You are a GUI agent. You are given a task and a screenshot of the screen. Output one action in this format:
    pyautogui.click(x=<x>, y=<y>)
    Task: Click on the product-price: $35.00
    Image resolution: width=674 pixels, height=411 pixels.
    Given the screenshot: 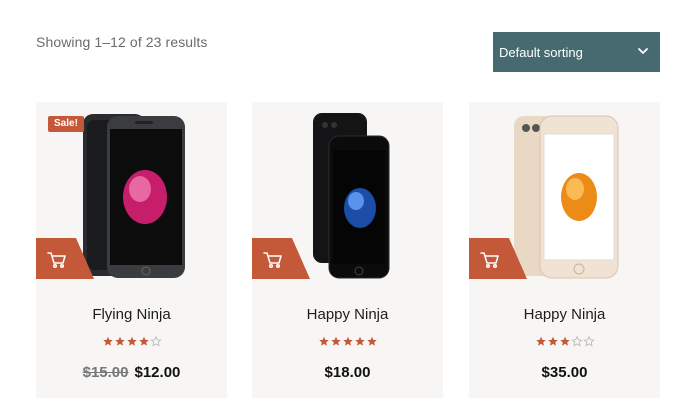 What is the action you would take?
    pyautogui.click(x=564, y=372)
    